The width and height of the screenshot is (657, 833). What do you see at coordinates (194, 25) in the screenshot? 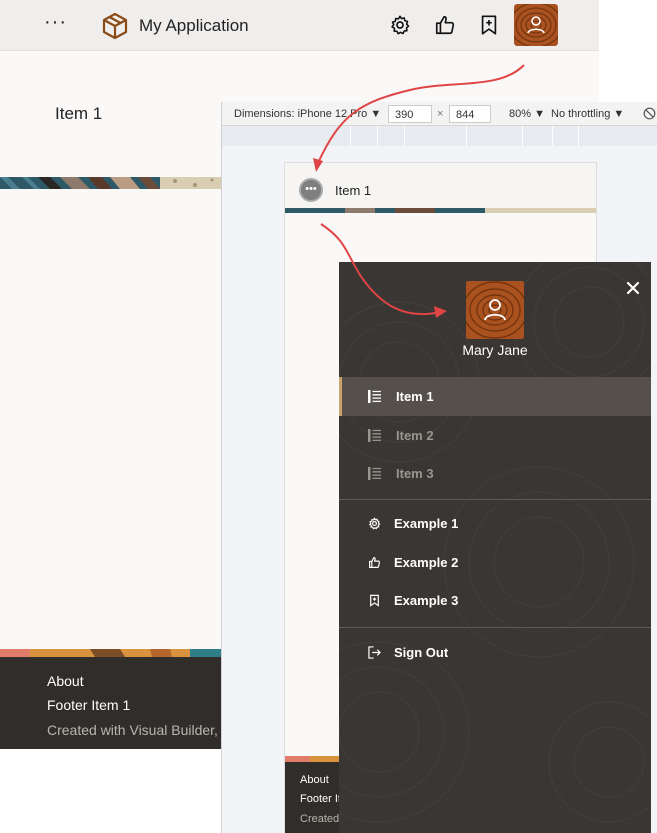
I see `app-title: My Application` at bounding box center [194, 25].